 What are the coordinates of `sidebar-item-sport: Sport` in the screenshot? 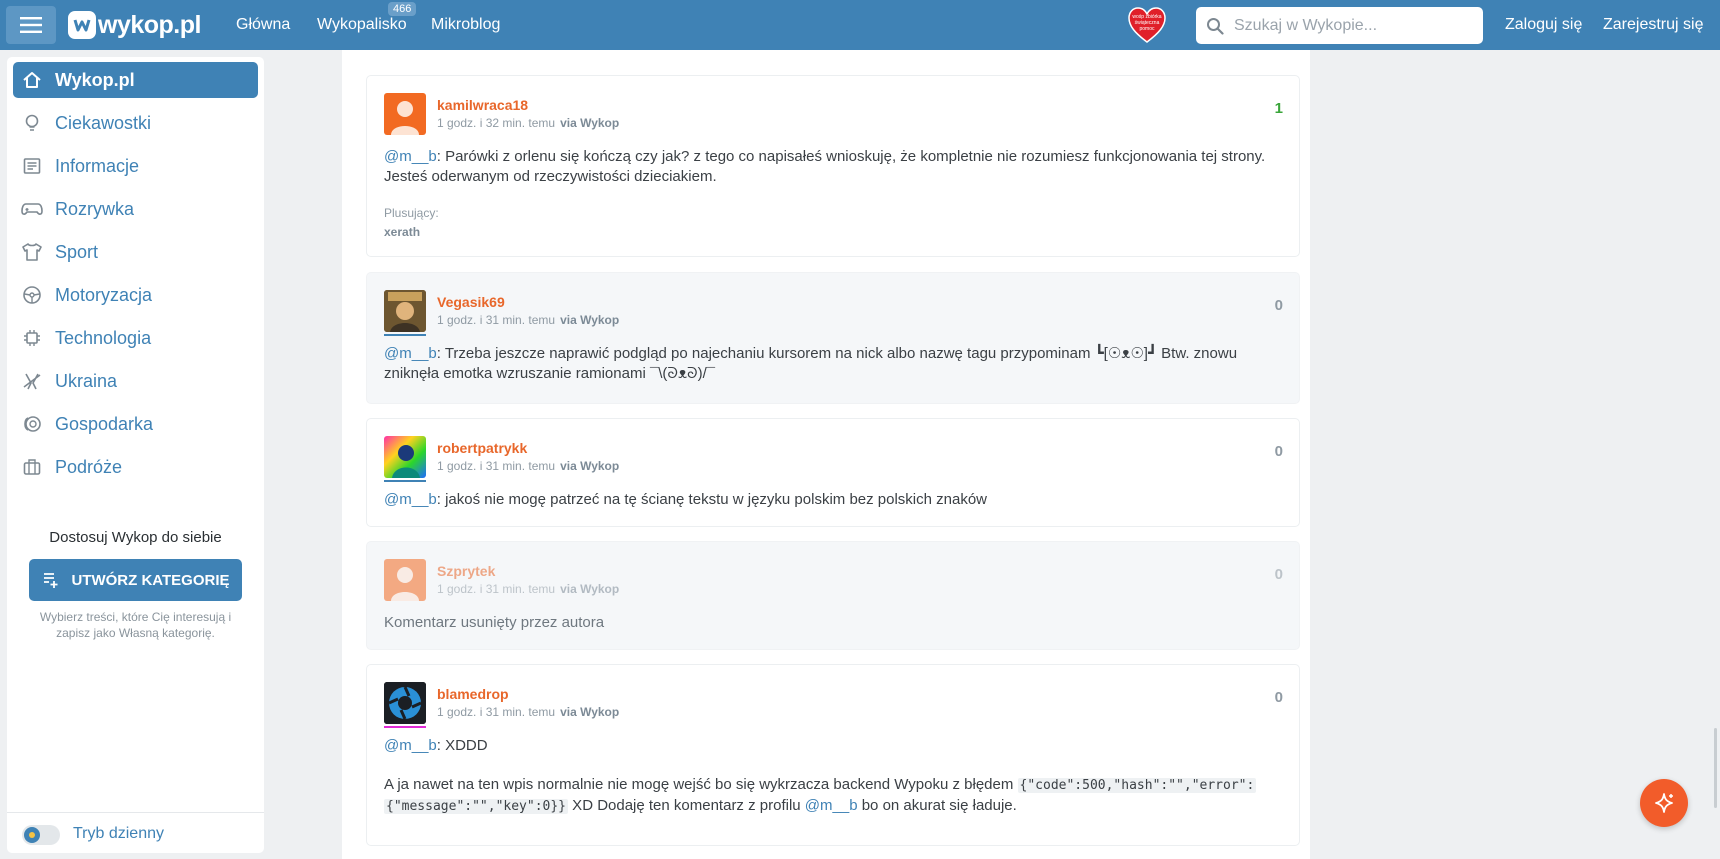 It's located at (135, 252).